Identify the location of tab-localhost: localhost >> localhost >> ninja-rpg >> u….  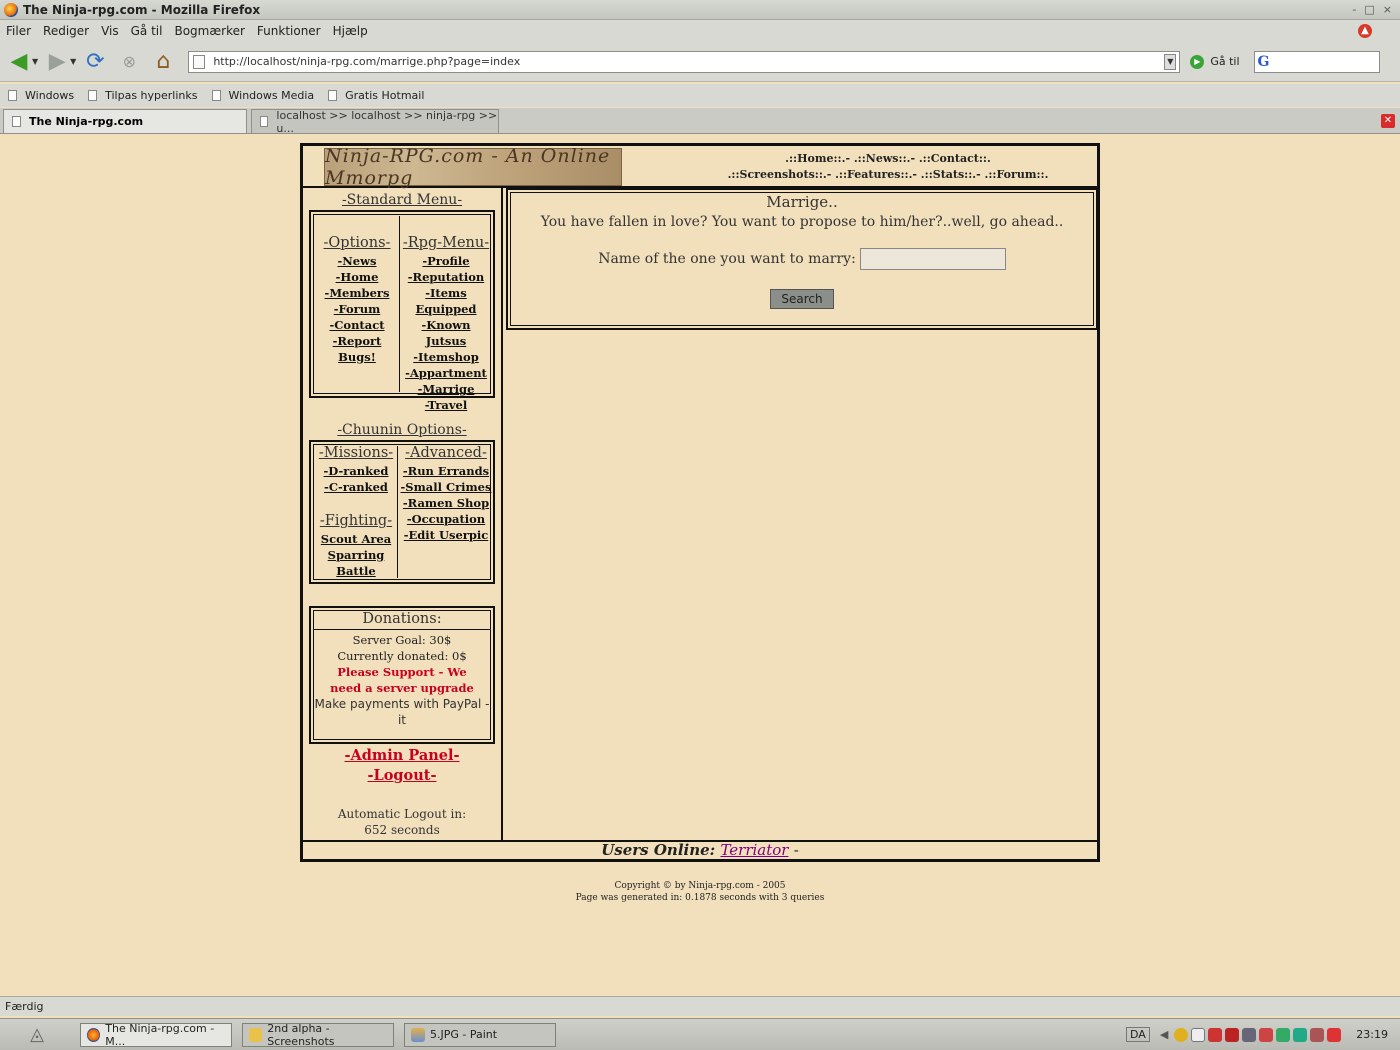
(375, 122).